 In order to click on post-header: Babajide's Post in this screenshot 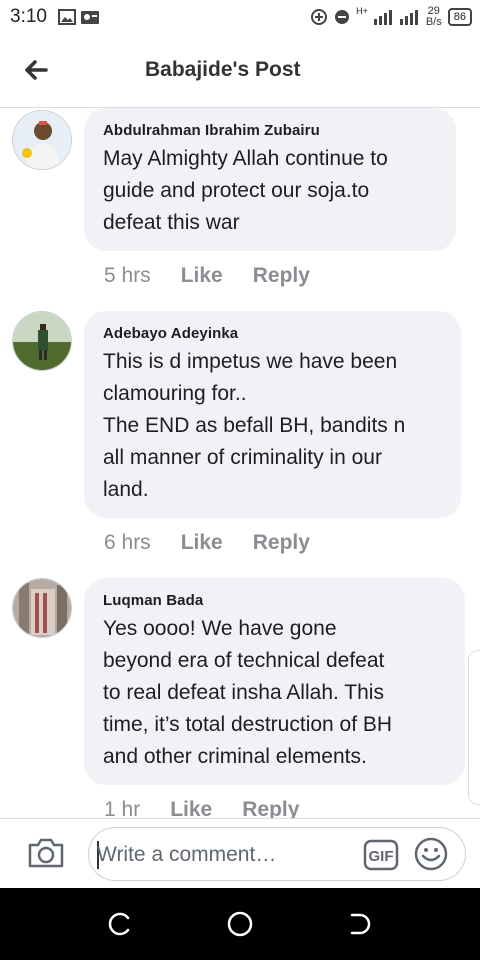, I will do `click(240, 72)`.